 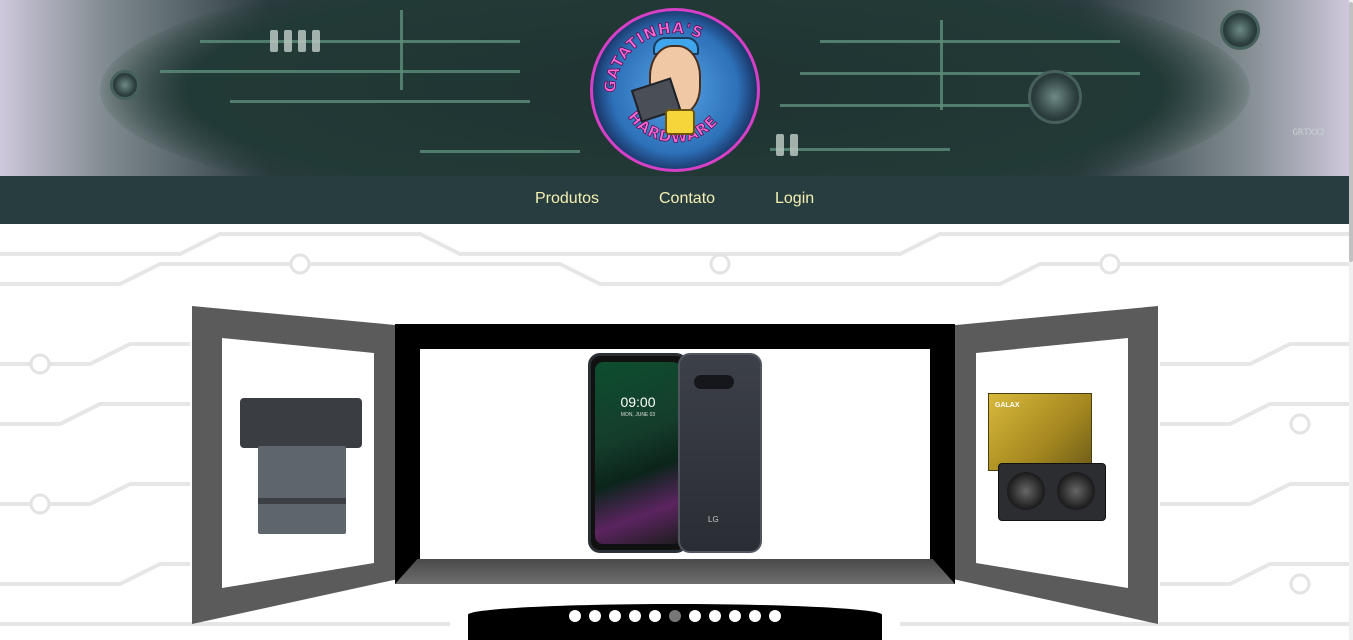 I want to click on carousel-panel-left-inner, so click(x=298, y=463).